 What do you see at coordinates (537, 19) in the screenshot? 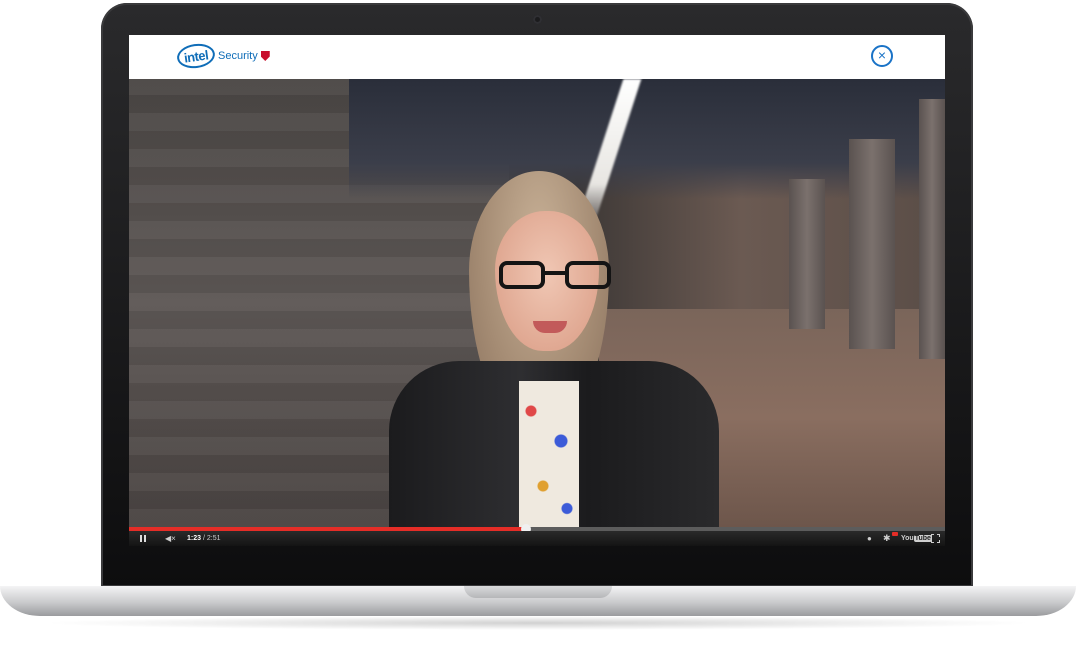
I see `webcam` at bounding box center [537, 19].